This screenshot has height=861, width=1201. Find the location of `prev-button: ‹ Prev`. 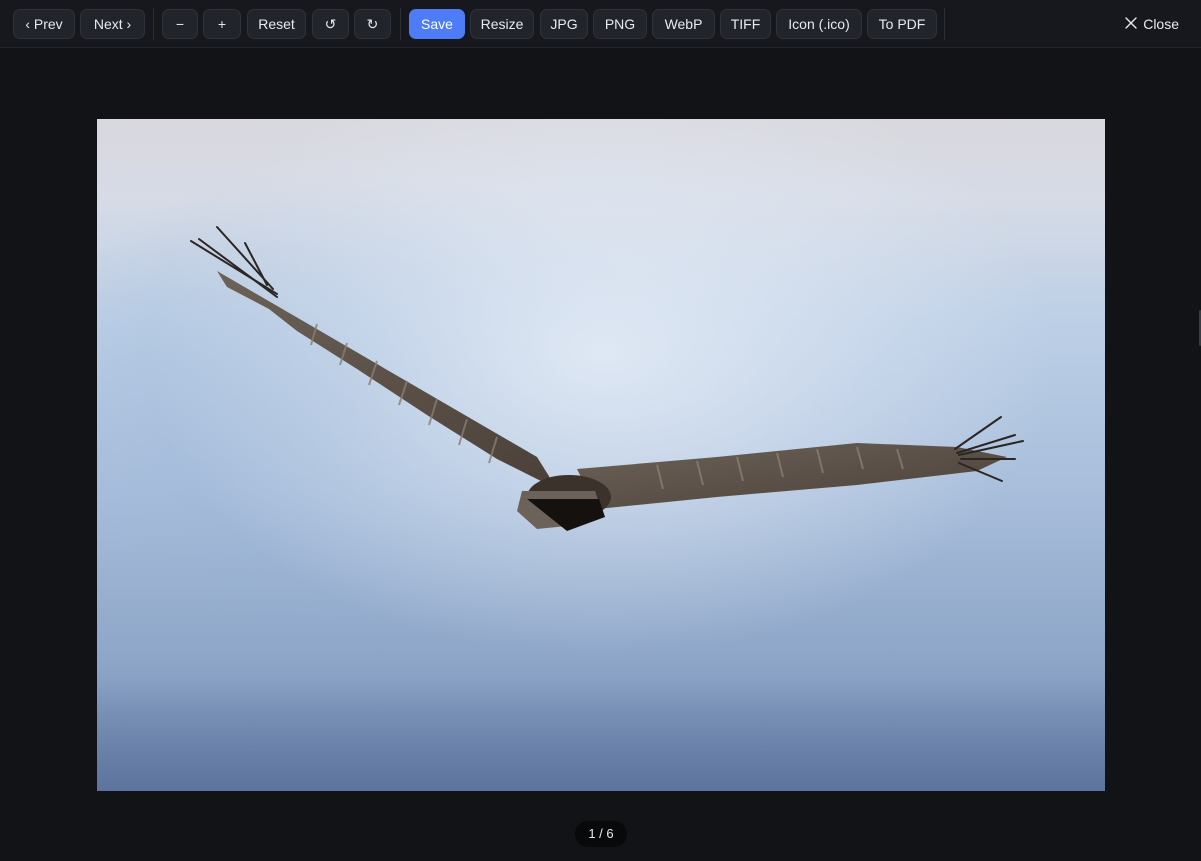

prev-button: ‹ Prev is located at coordinates (44, 24).